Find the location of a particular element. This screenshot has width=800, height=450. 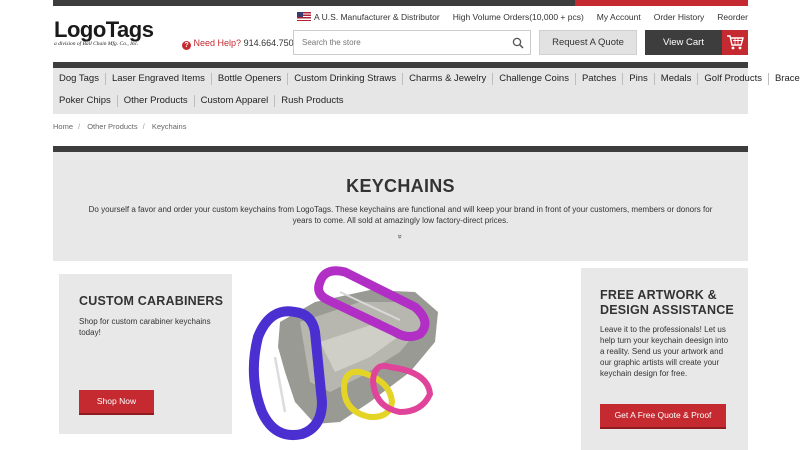

chevron-down-icon: » is located at coordinates (400, 236).